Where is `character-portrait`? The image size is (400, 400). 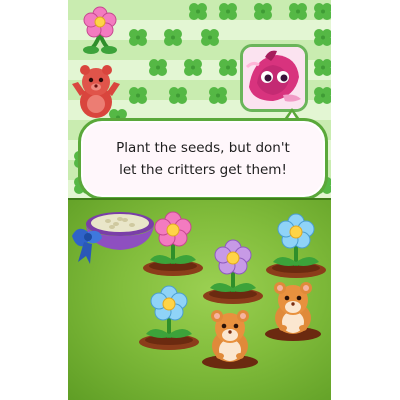 character-portrait is located at coordinates (274, 78).